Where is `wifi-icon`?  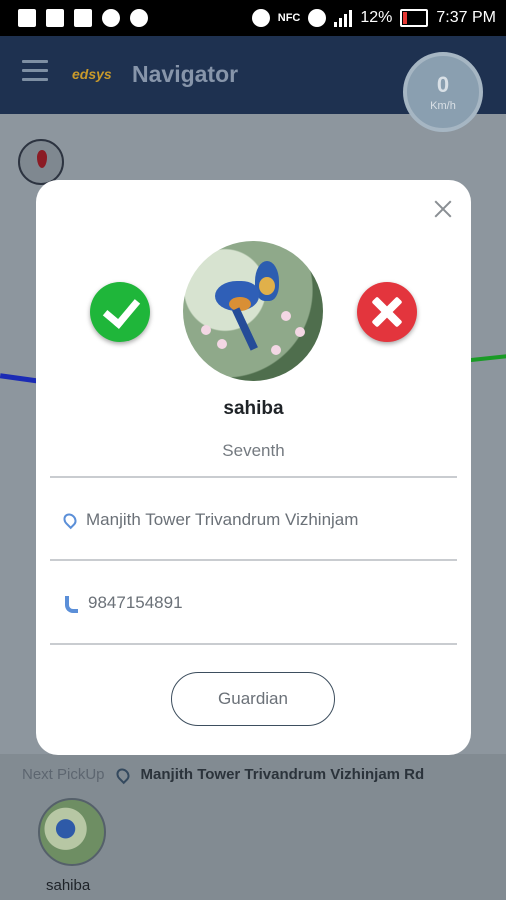 wifi-icon is located at coordinates (317, 18).